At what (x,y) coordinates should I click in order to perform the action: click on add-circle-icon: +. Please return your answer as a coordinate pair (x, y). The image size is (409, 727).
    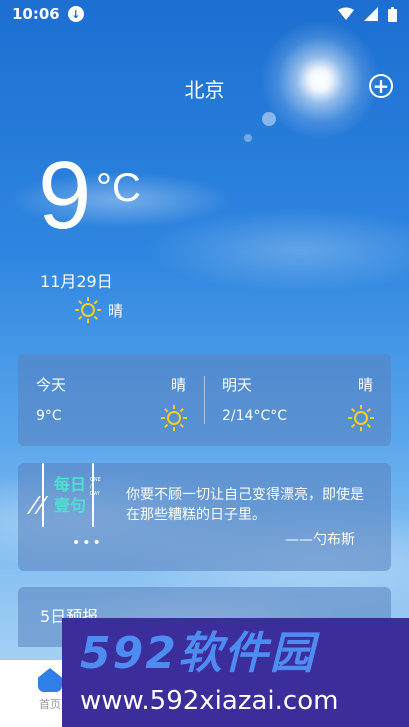
    Looking at the image, I should click on (381, 86).